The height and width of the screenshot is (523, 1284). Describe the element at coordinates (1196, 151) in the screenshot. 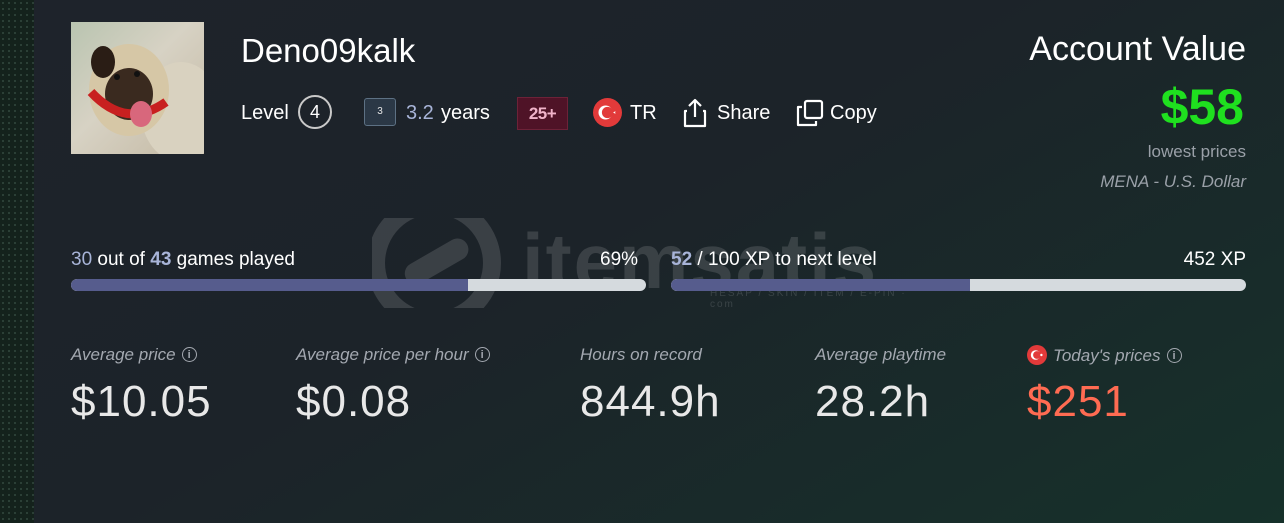

I see `account-value-note: lowest prices` at that location.